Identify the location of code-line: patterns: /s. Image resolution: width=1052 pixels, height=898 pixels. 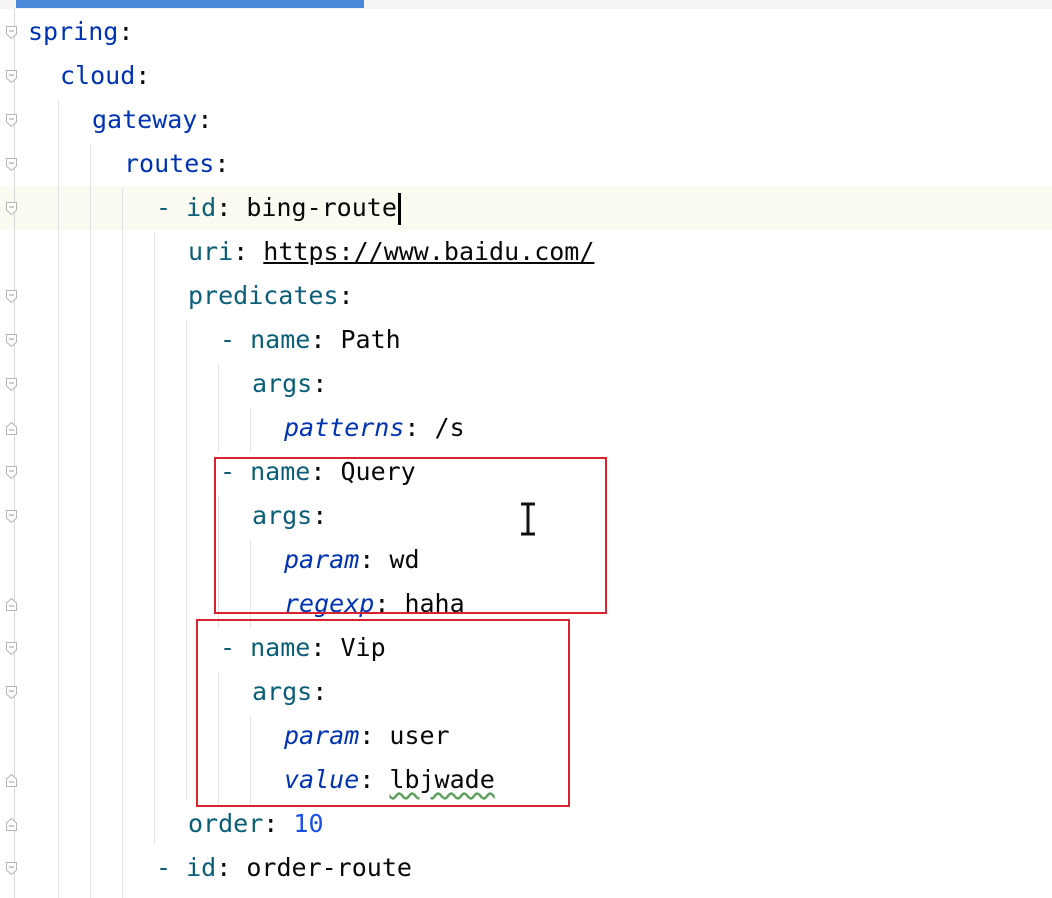
(374, 428).